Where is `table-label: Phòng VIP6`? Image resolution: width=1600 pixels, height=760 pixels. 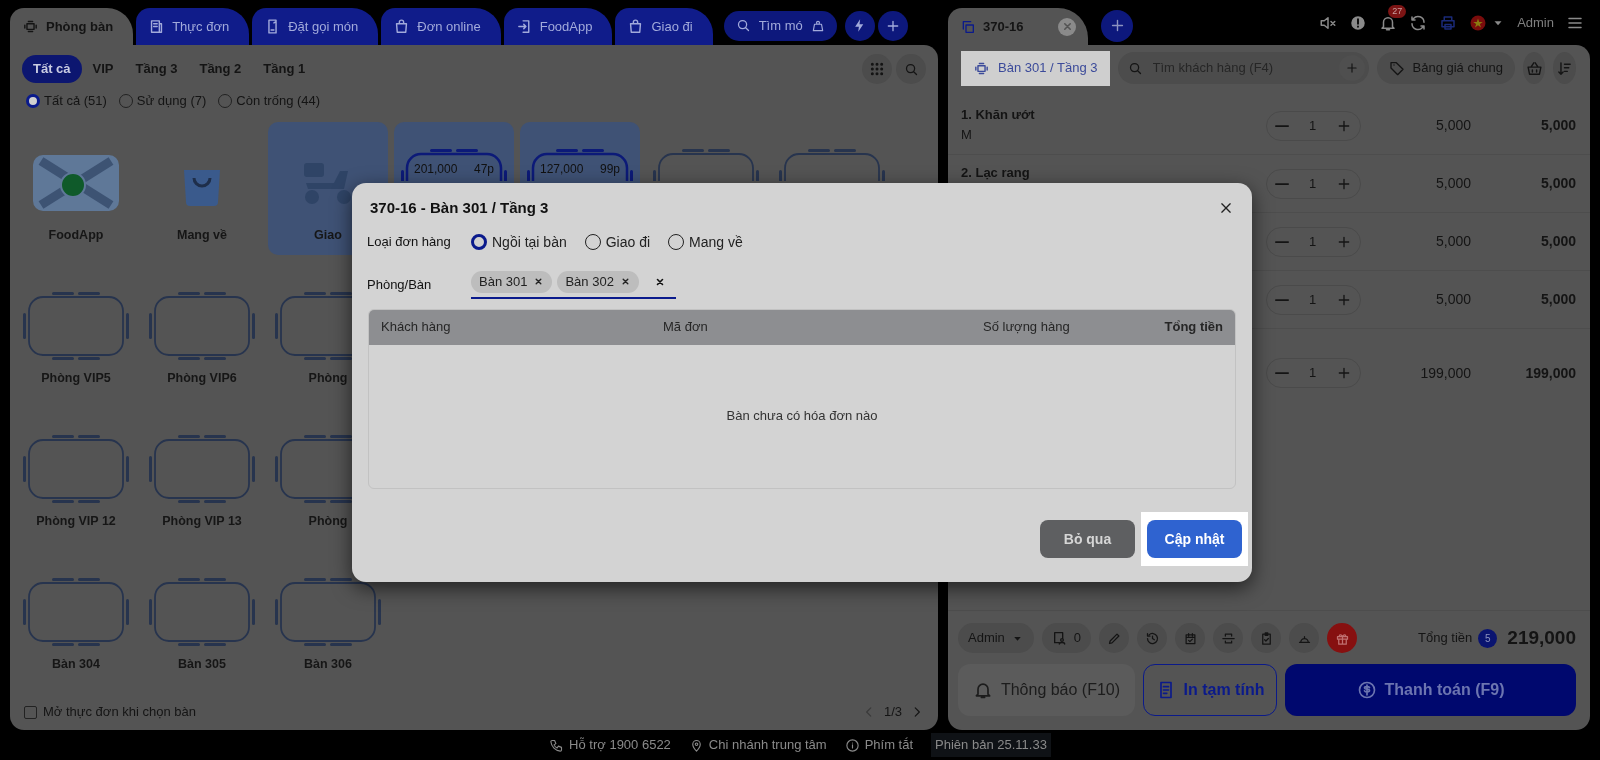
table-label: Phòng VIP6 is located at coordinates (202, 378).